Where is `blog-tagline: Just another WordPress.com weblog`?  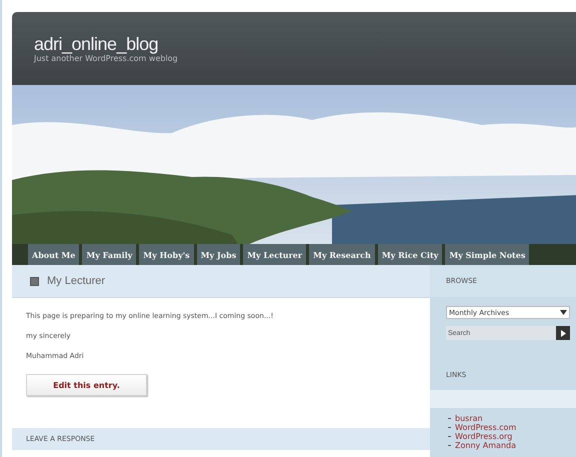
blog-tagline: Just another WordPress.com weblog is located at coordinates (106, 59).